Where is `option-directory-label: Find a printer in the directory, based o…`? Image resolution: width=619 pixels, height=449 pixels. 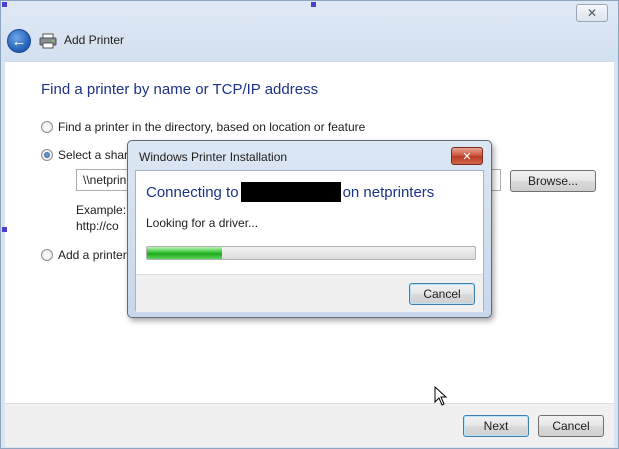
option-directory-label: Find a printer in the directory, based o… is located at coordinates (212, 127).